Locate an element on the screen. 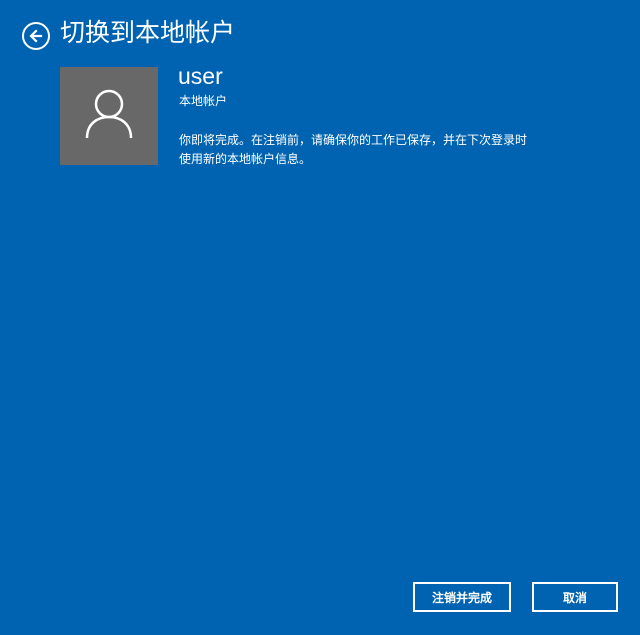  user-avatar-icon is located at coordinates (109, 116).